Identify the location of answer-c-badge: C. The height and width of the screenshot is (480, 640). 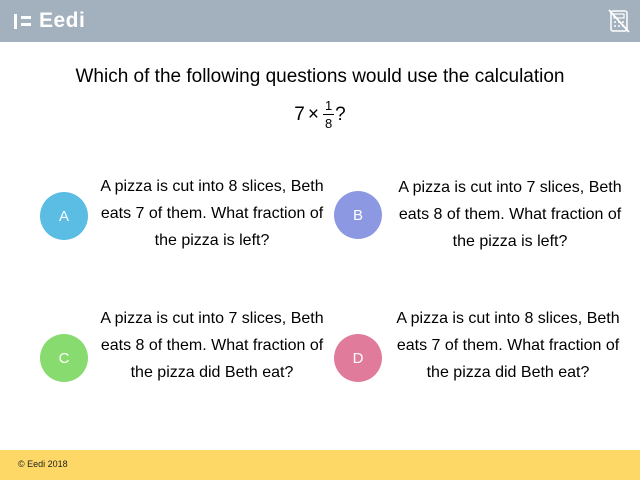
(64, 358).